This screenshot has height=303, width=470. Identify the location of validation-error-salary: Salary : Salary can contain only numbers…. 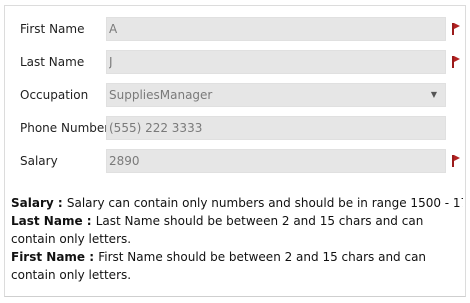
(237, 203).